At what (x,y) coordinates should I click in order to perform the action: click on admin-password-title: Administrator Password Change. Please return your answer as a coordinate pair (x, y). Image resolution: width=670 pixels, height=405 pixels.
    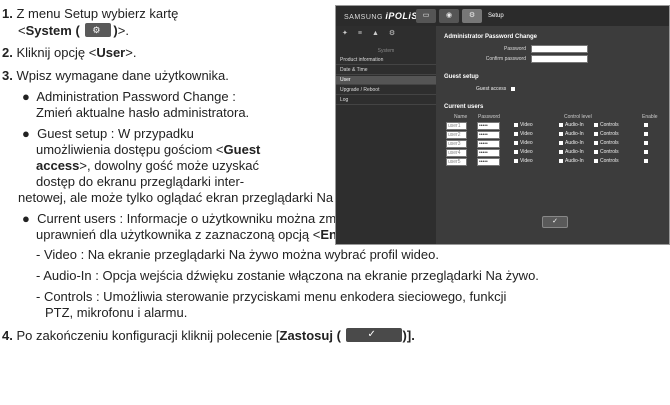
    Looking at the image, I should click on (491, 37).